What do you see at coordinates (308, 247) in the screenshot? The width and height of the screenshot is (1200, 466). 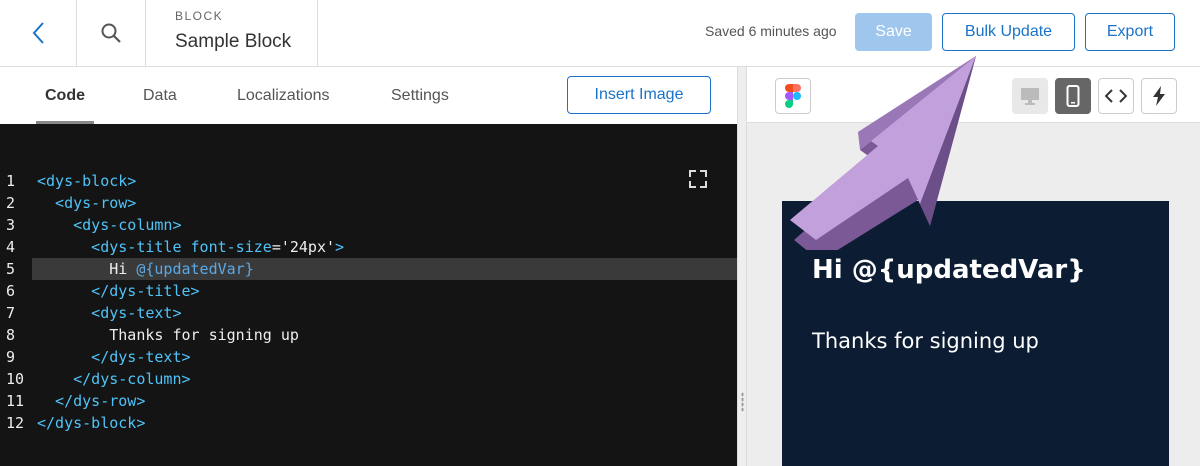 I see `code-token: '24px'` at bounding box center [308, 247].